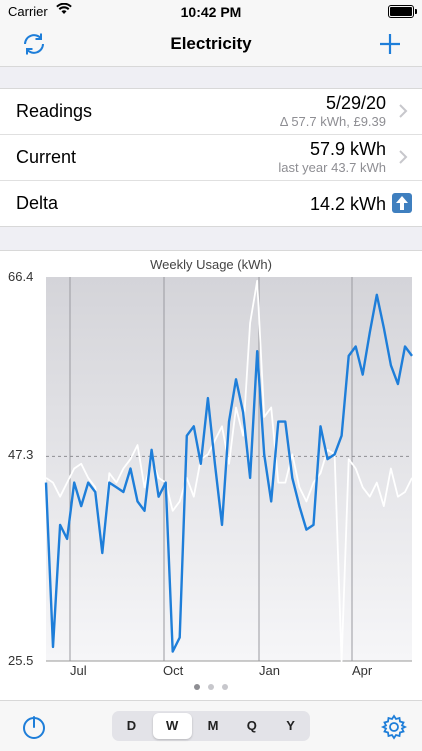  I want to click on segment-week: W, so click(172, 726).